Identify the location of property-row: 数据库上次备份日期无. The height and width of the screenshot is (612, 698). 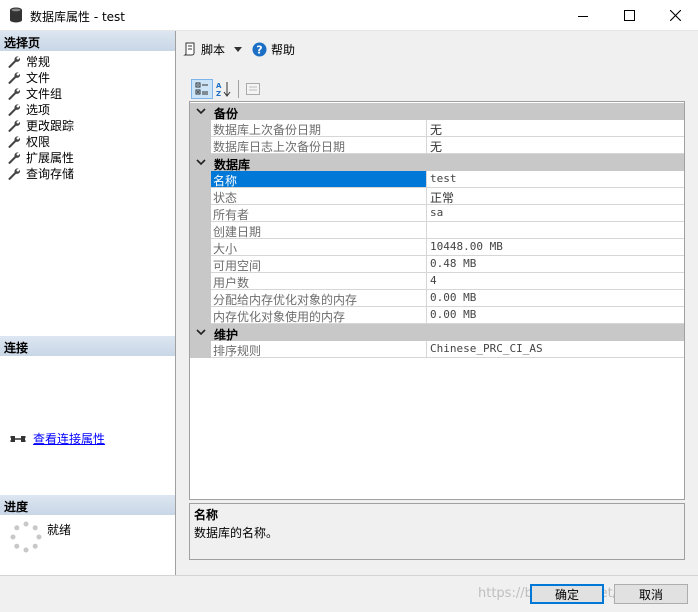
(447, 128).